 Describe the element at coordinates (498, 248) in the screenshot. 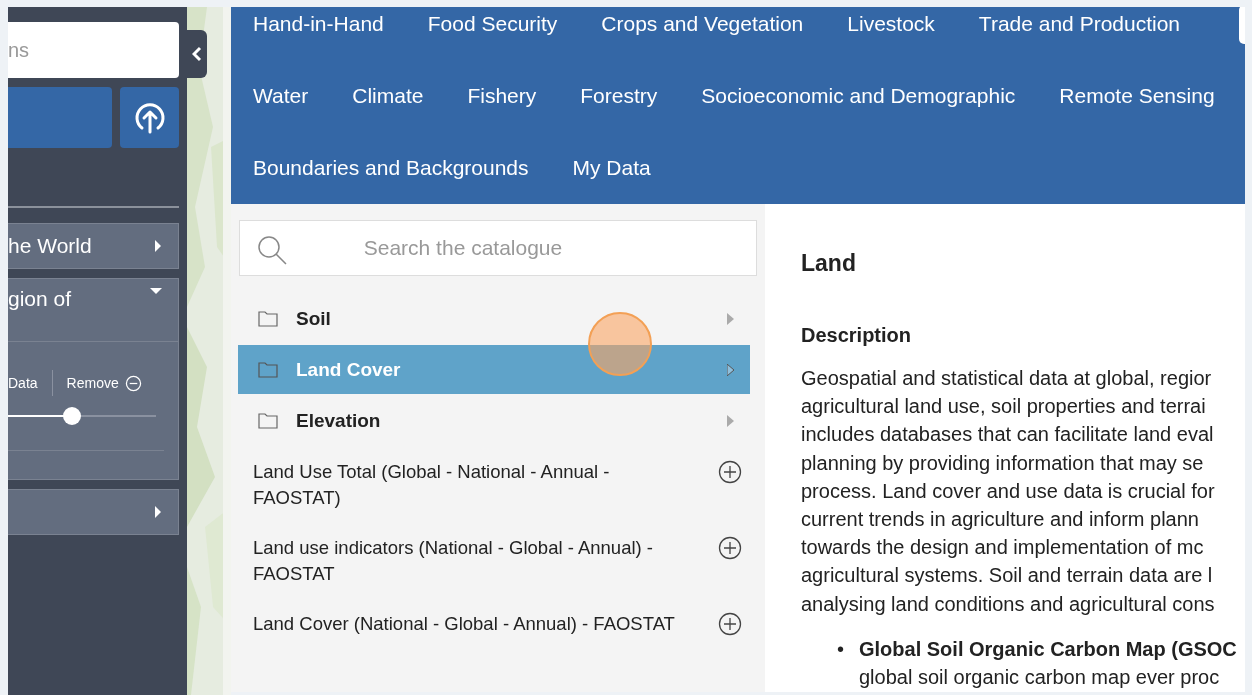

I see `catalogue-search-field: Search the catalogue` at that location.